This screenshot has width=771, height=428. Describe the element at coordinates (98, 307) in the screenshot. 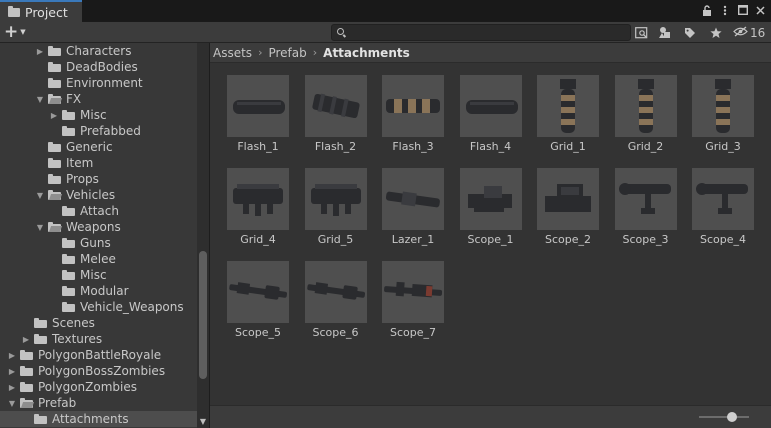

I see `tree-item: Vehicle_Weapons` at that location.